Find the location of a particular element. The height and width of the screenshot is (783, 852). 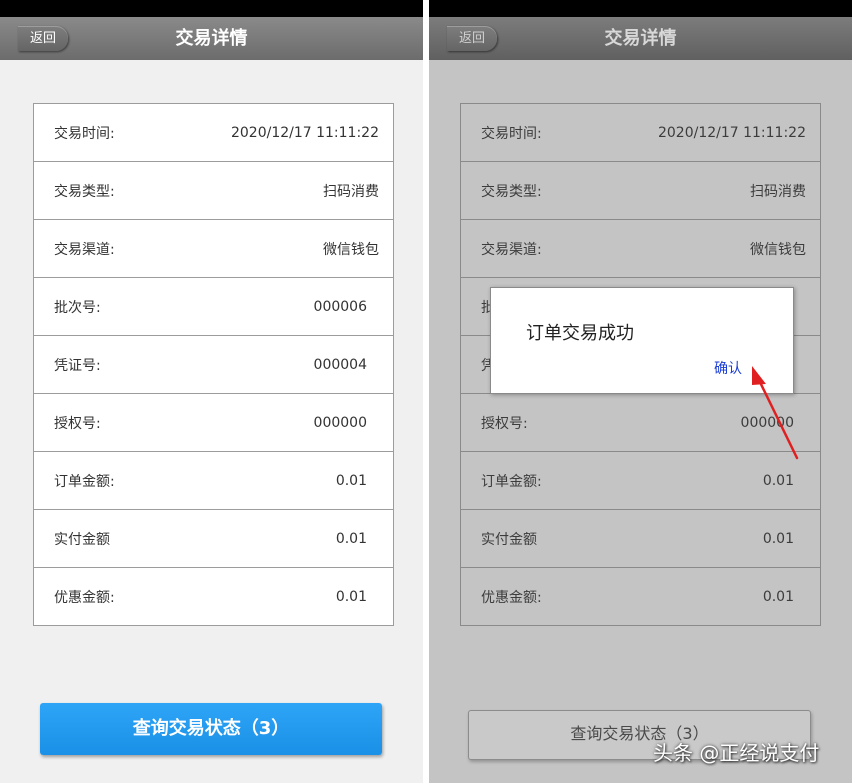

success-dialog: 订单交易成功 确认 is located at coordinates (642, 340).